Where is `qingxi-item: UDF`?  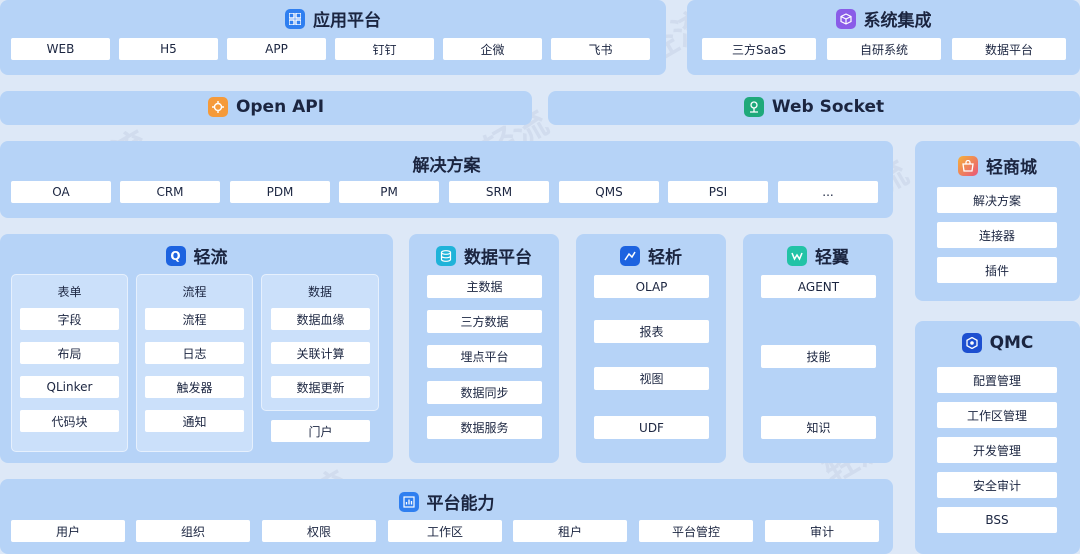 qingxi-item: UDF is located at coordinates (651, 427).